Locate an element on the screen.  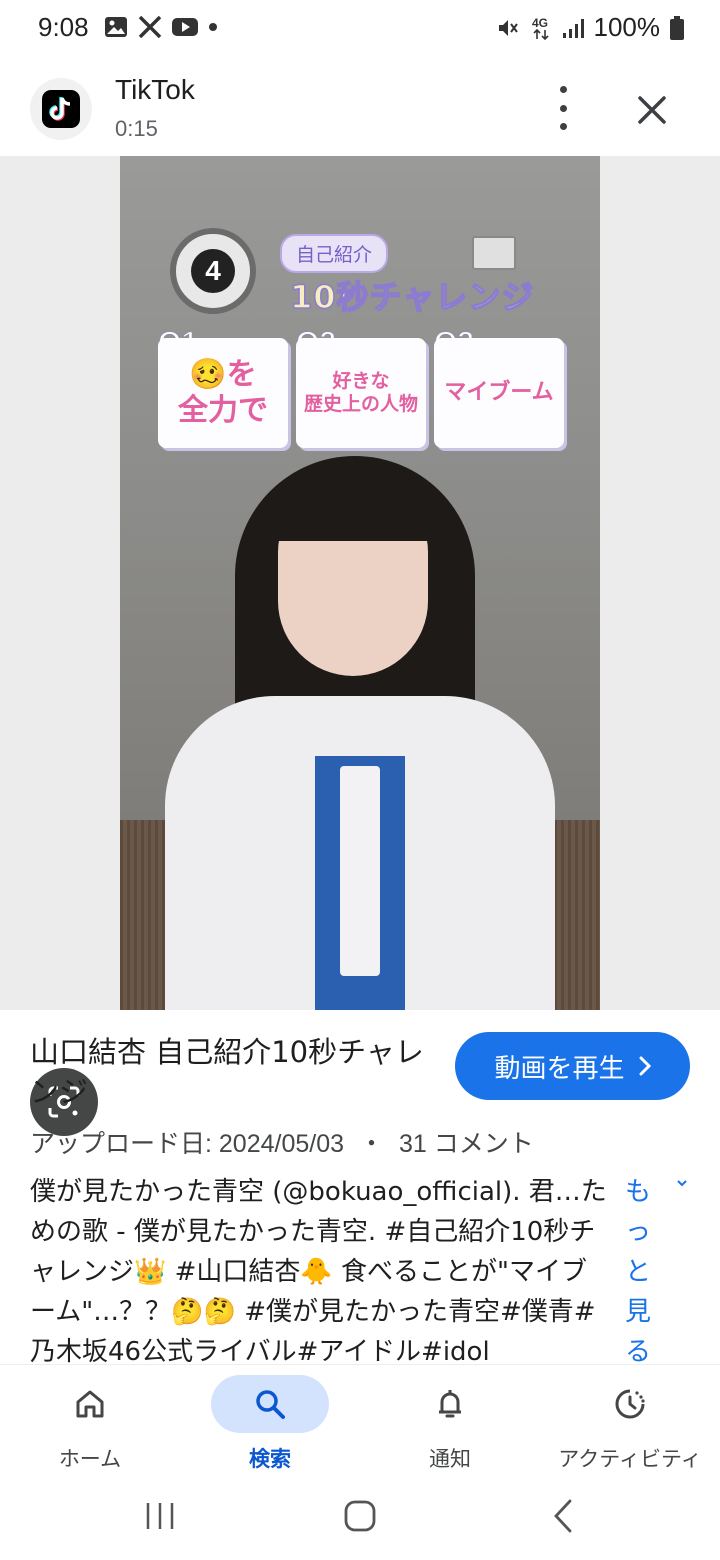
activity-icon is located at coordinates (630, 1404).